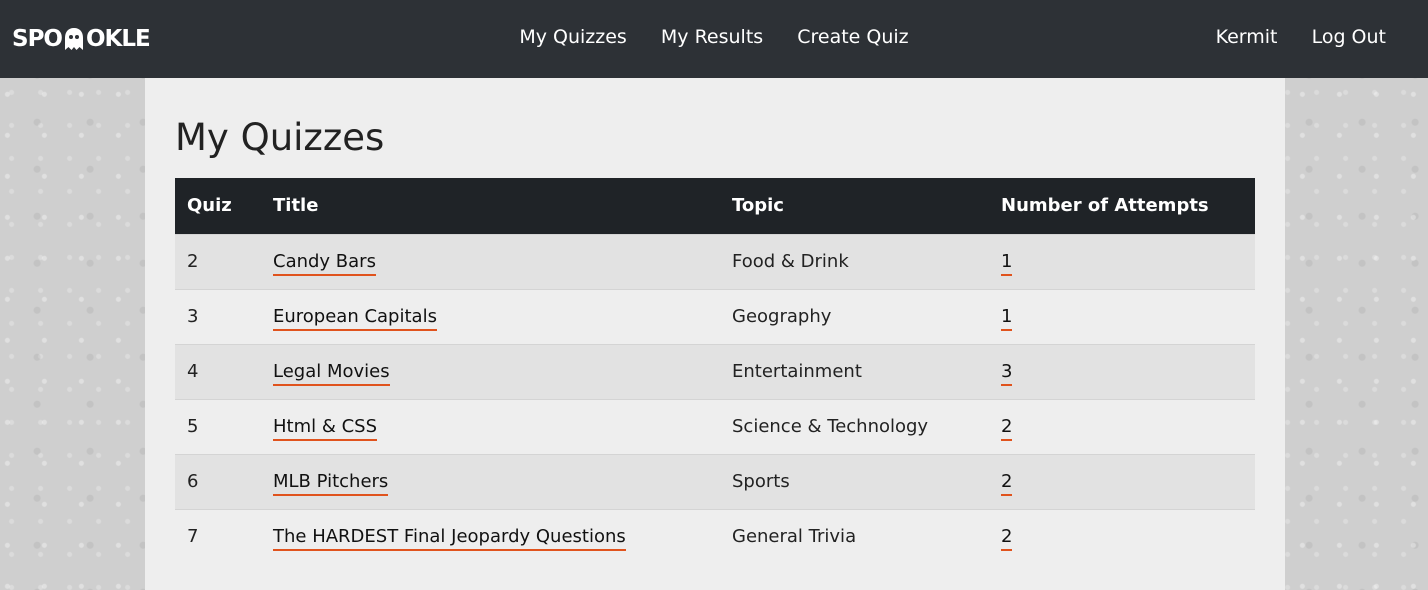 The width and height of the screenshot is (1428, 590). I want to click on quiz-title-link: Candy Bars, so click(324, 263).